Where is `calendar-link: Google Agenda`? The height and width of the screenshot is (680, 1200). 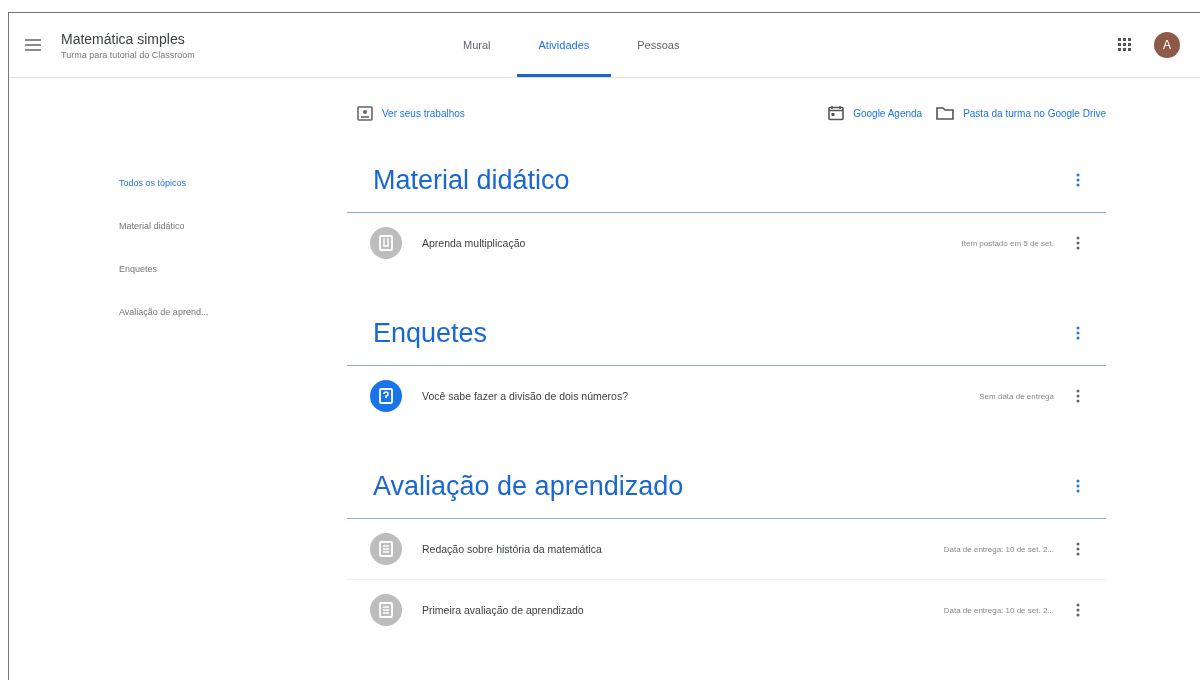
calendar-link: Google Agenda is located at coordinates (875, 113).